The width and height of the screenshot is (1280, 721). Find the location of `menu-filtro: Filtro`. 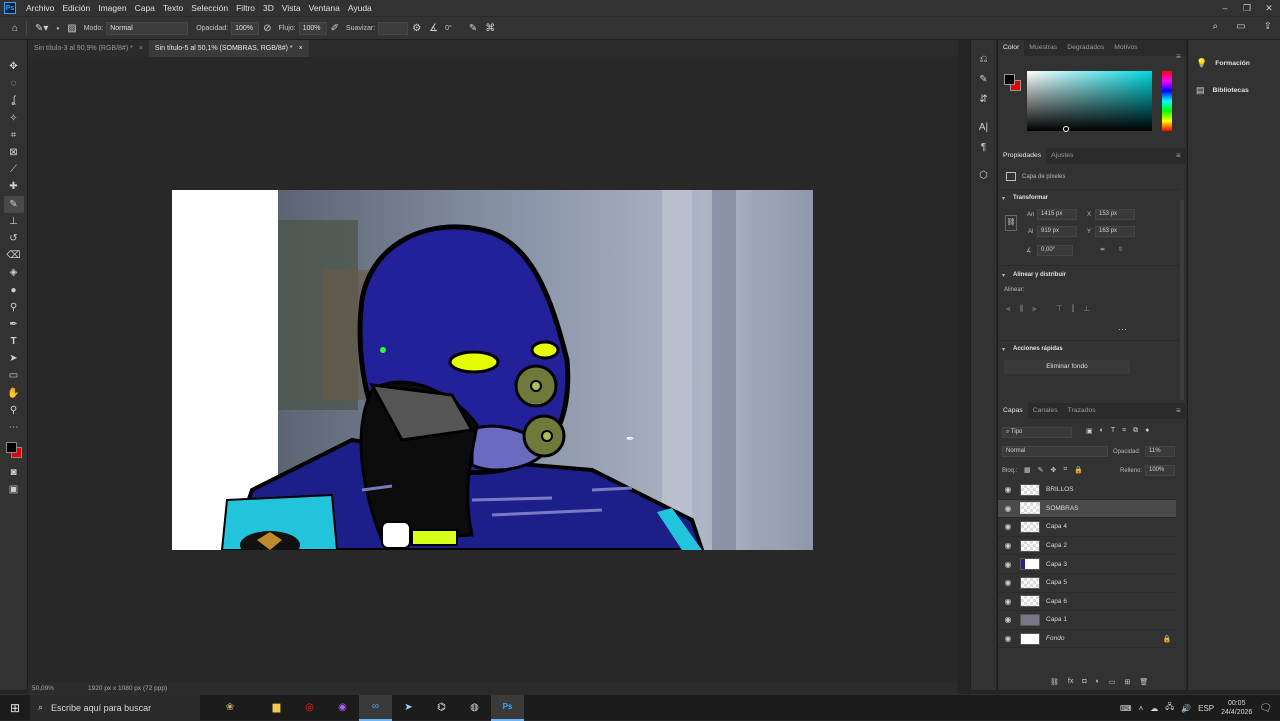

menu-filtro: Filtro is located at coordinates (245, 8).